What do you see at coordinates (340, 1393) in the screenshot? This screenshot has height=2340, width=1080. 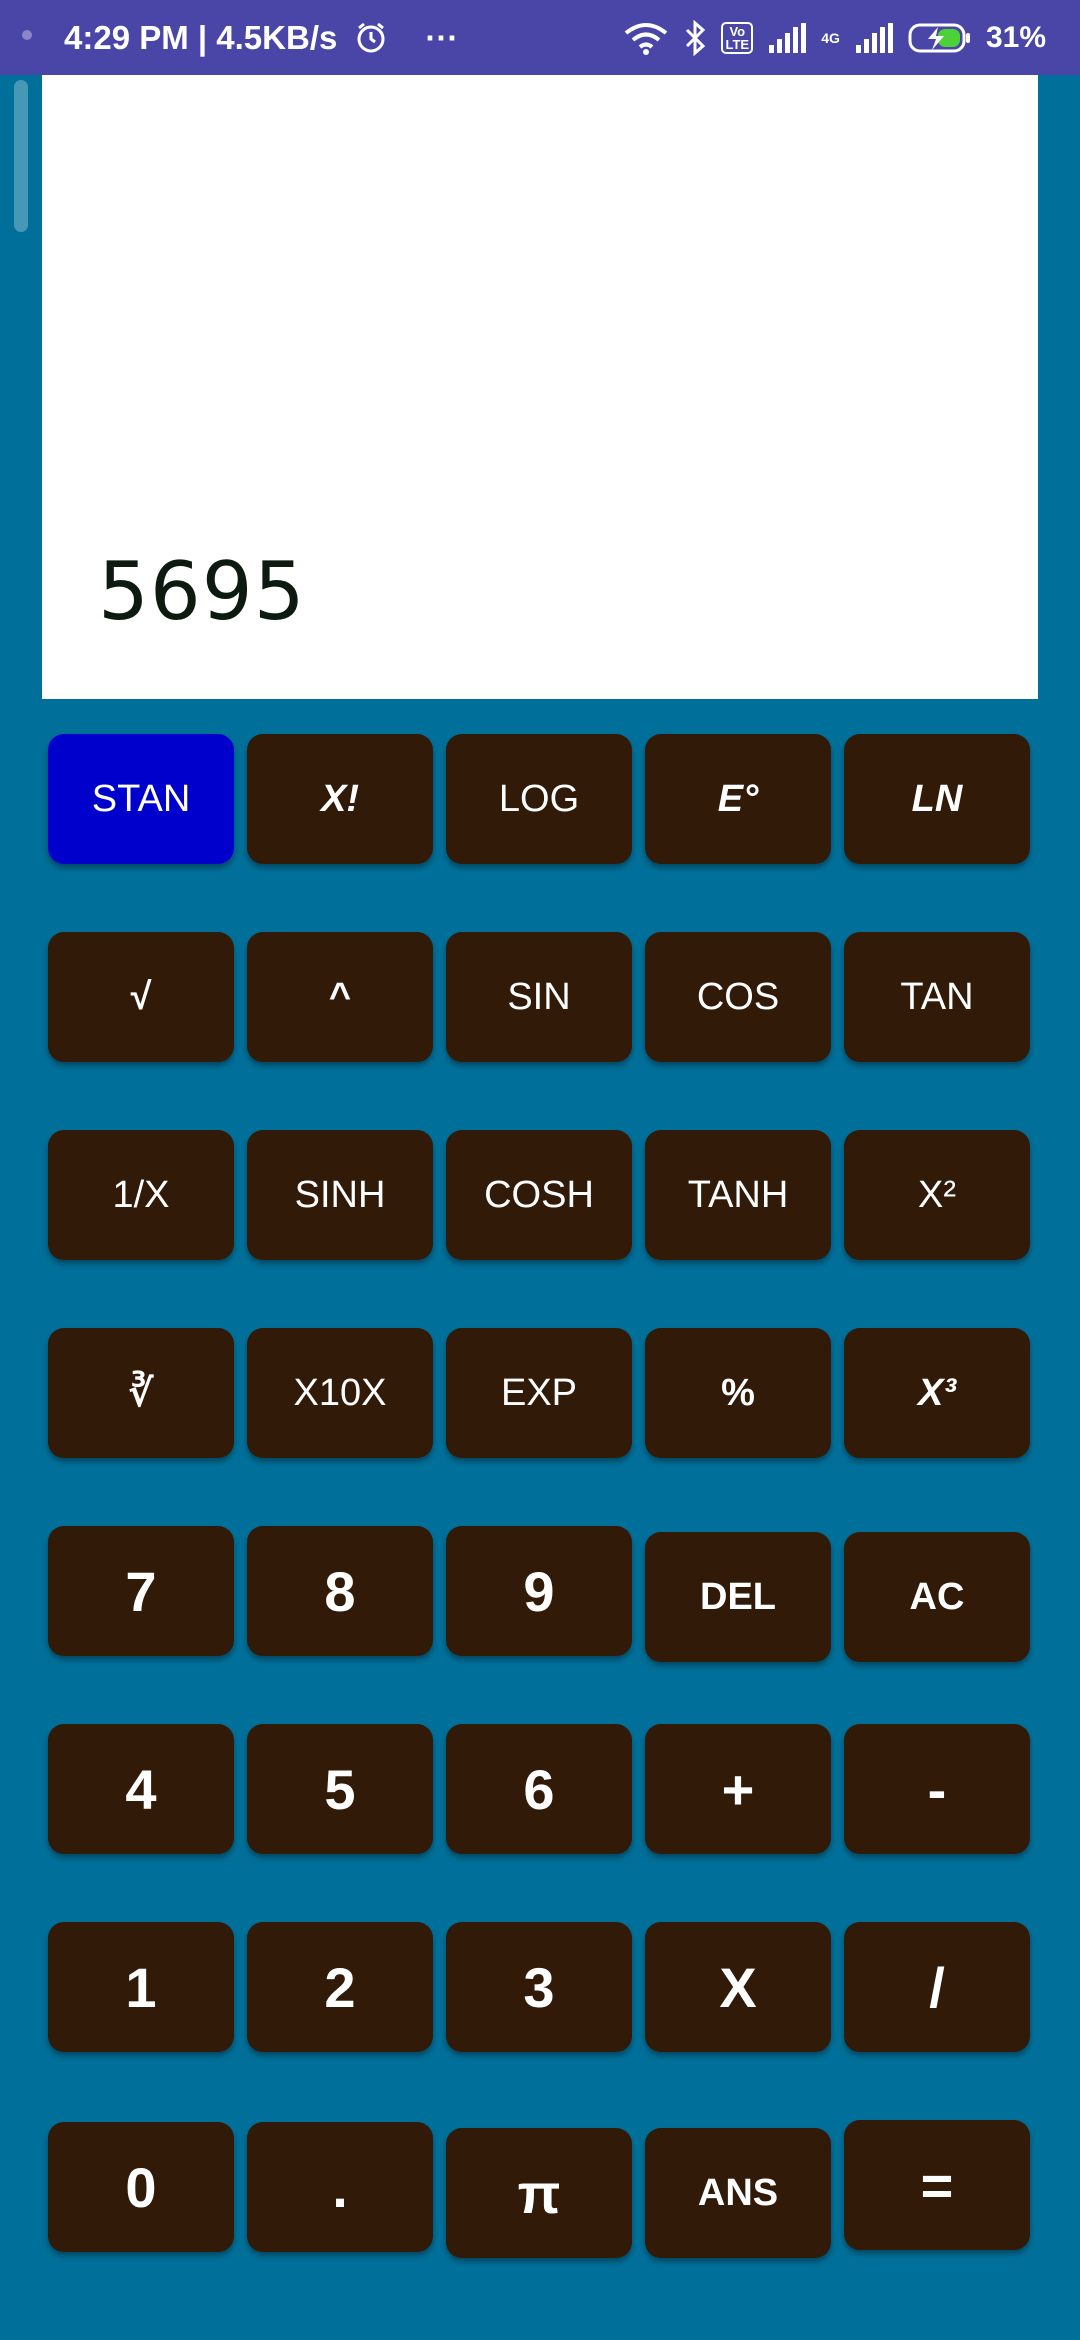 I see `x10x-button: X10X` at bounding box center [340, 1393].